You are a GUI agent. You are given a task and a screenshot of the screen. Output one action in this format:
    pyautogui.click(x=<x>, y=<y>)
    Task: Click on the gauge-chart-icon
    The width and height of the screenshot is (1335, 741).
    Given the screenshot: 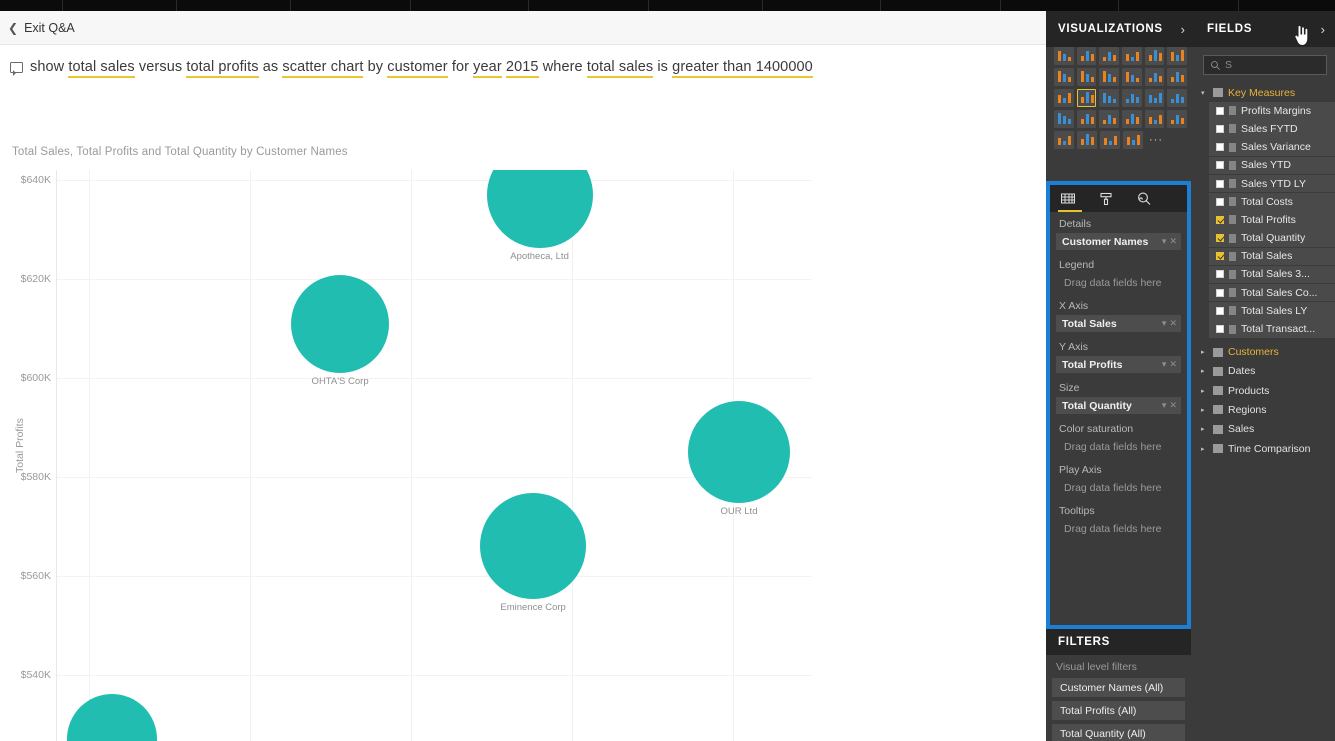 What is the action you would take?
    pyautogui.click(x=1109, y=119)
    